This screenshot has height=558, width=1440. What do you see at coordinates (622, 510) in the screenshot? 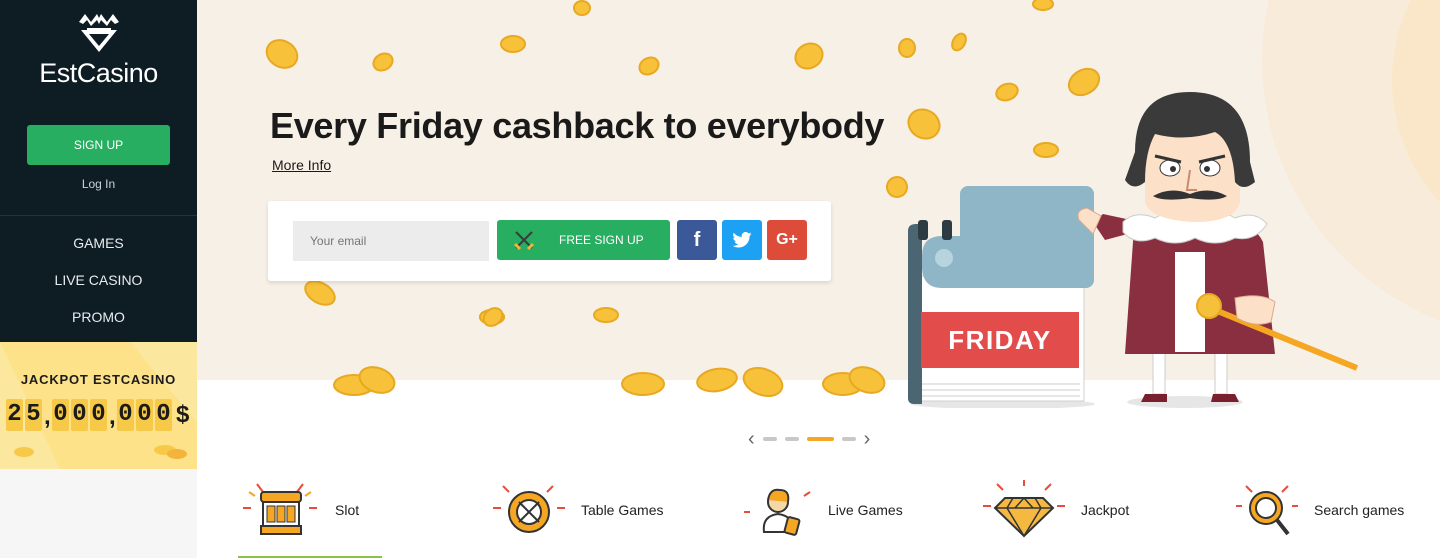
I see `category-label: Table Games` at bounding box center [622, 510].